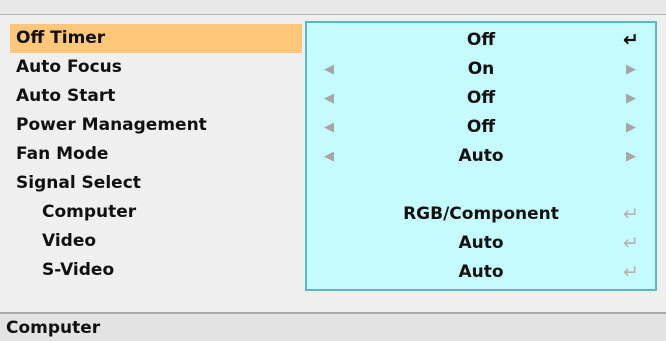  Describe the element at coordinates (156, 96) in the screenshot. I see `menu-item-auto-start: Auto Start` at that location.